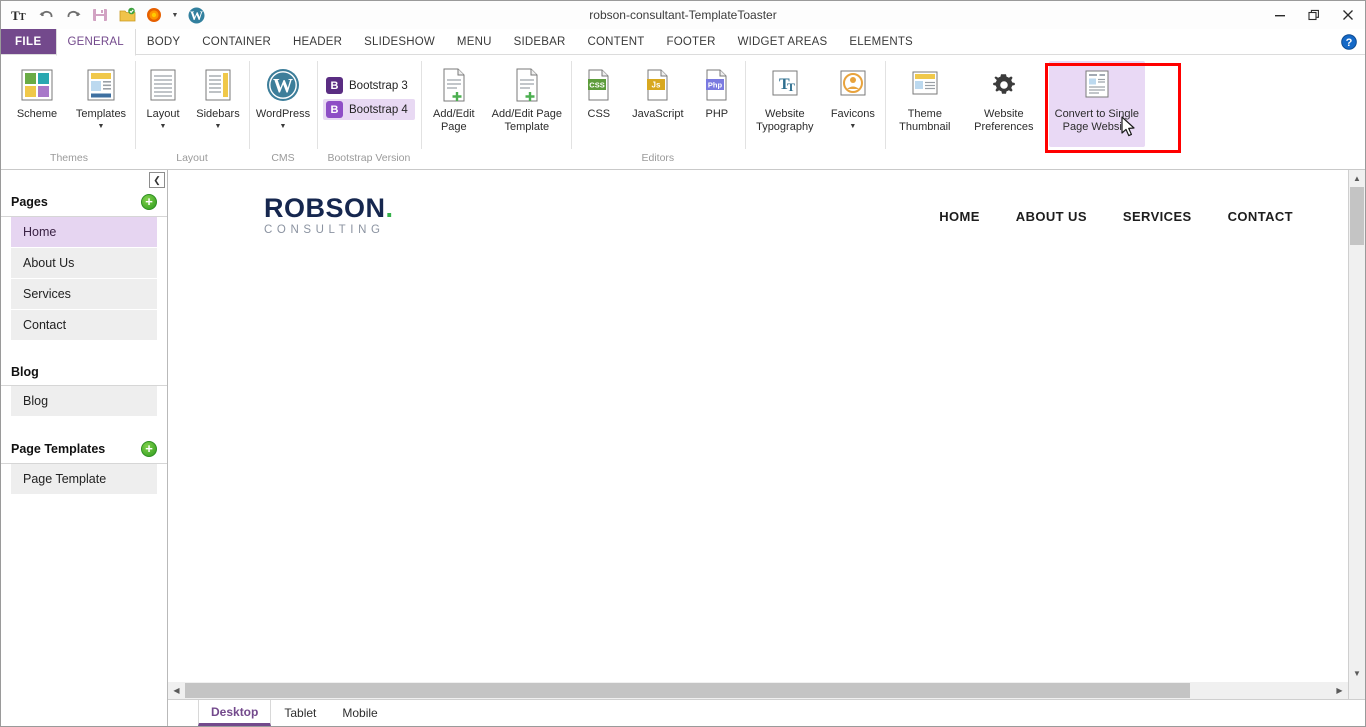  I want to click on tab-body: BODY, so click(163, 42).